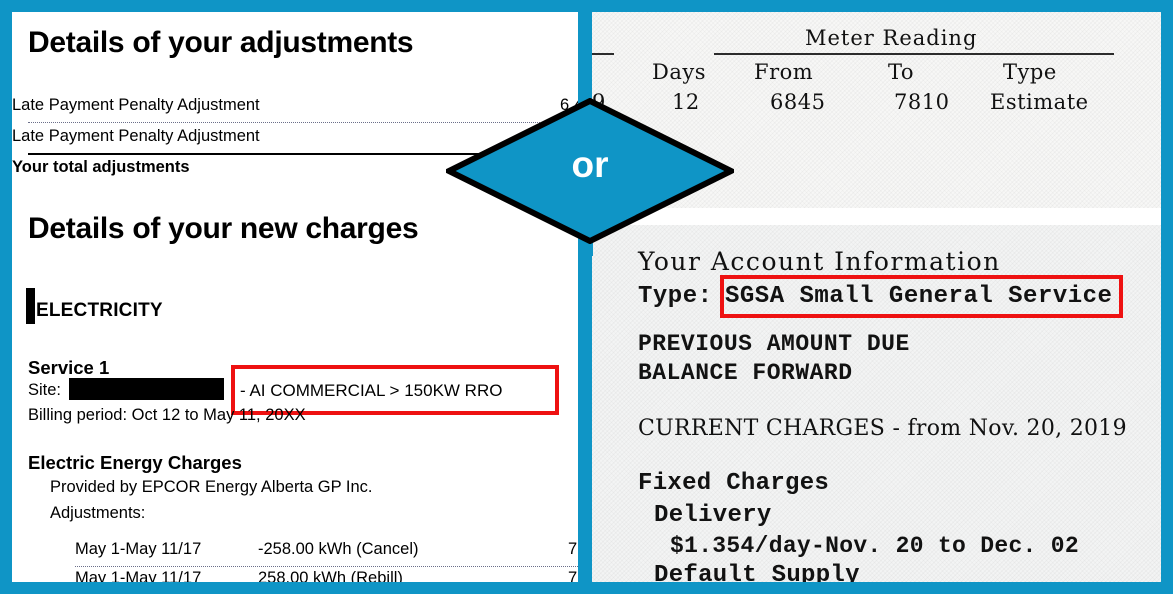  Describe the element at coordinates (138, 549) in the screenshot. I see `charge-adjustment-date-1: May 1-May 11/17` at that location.